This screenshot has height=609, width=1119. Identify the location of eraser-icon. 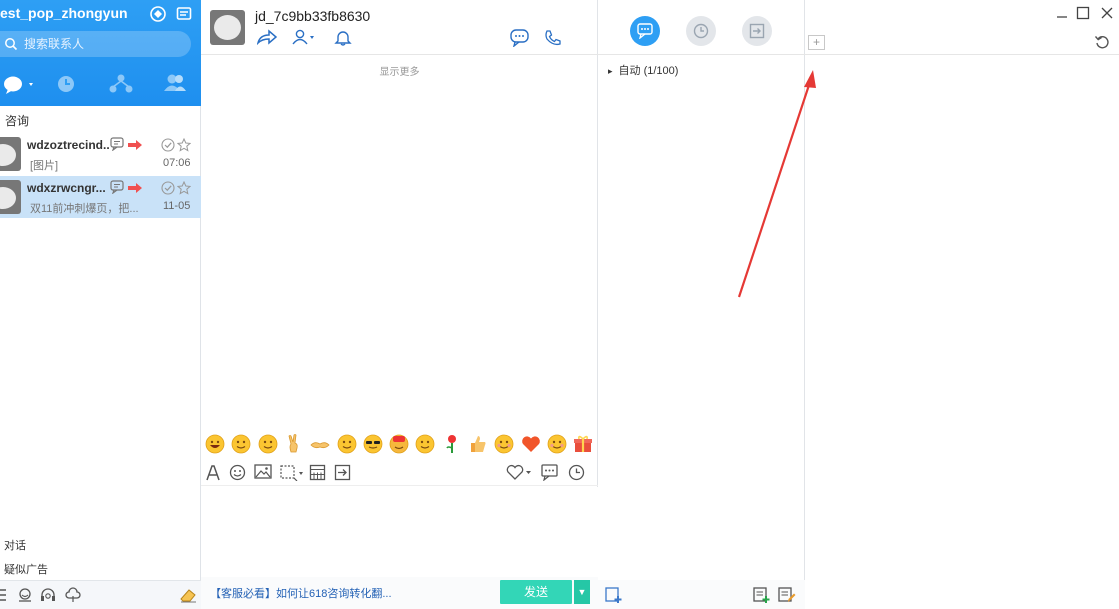
(188, 596).